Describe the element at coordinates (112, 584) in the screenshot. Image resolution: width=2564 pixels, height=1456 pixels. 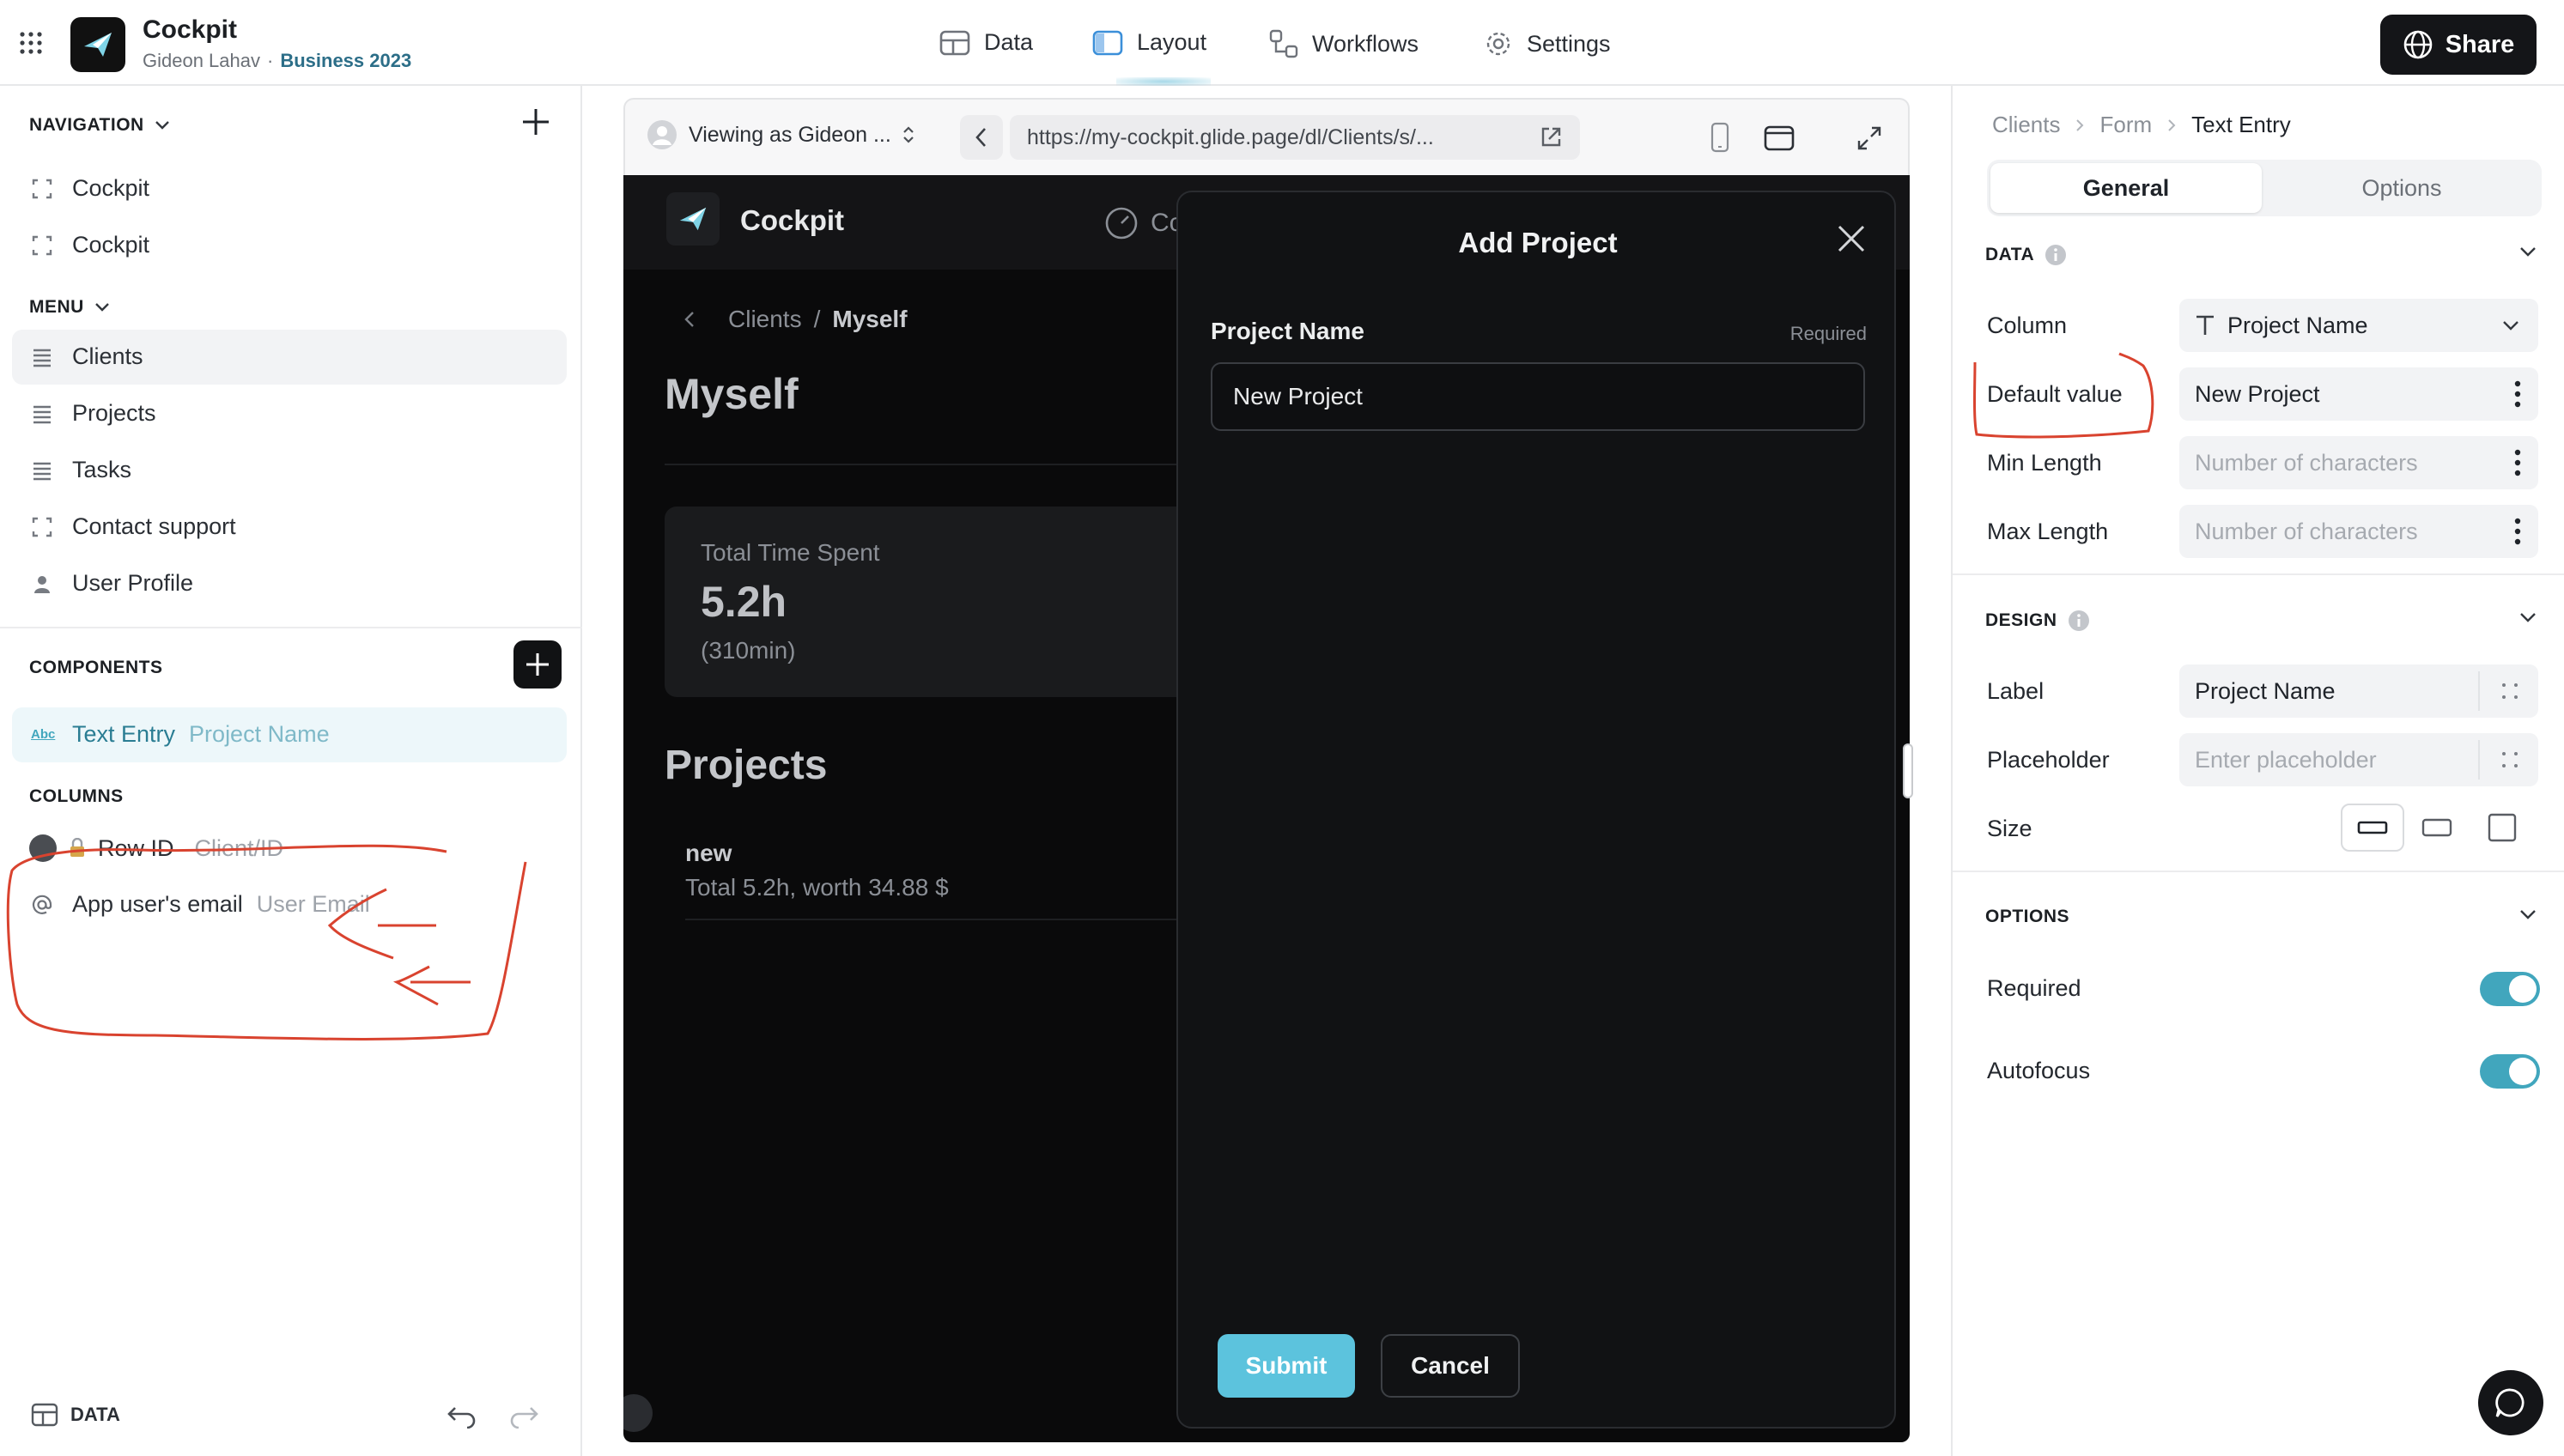
I see `menu-item-user-profile: User Profile` at that location.